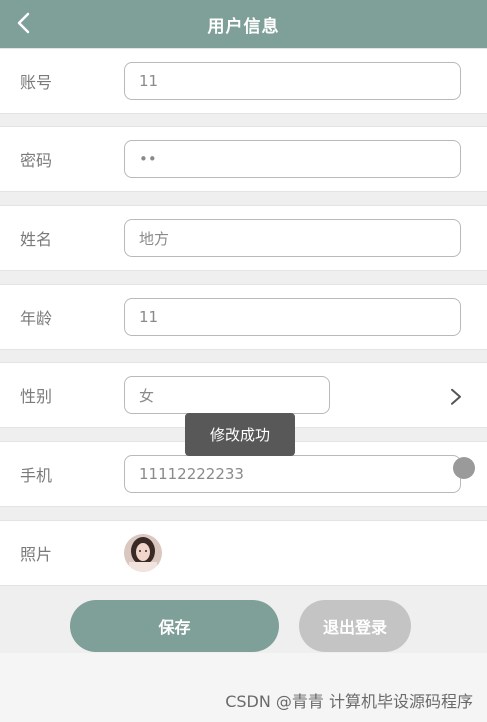 Image resolution: width=487 pixels, height=722 pixels. What do you see at coordinates (349, 701) in the screenshot?
I see `watermark-text: CSDN @青青 计算机毕设源码程序` at bounding box center [349, 701].